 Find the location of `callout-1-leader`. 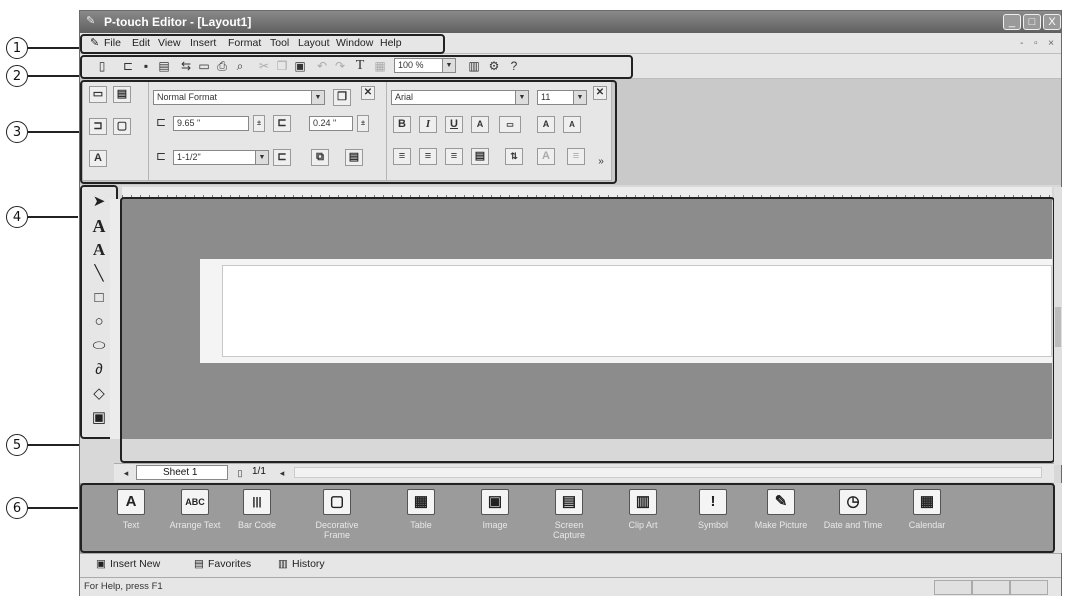

callout-1-leader is located at coordinates (54, 48).